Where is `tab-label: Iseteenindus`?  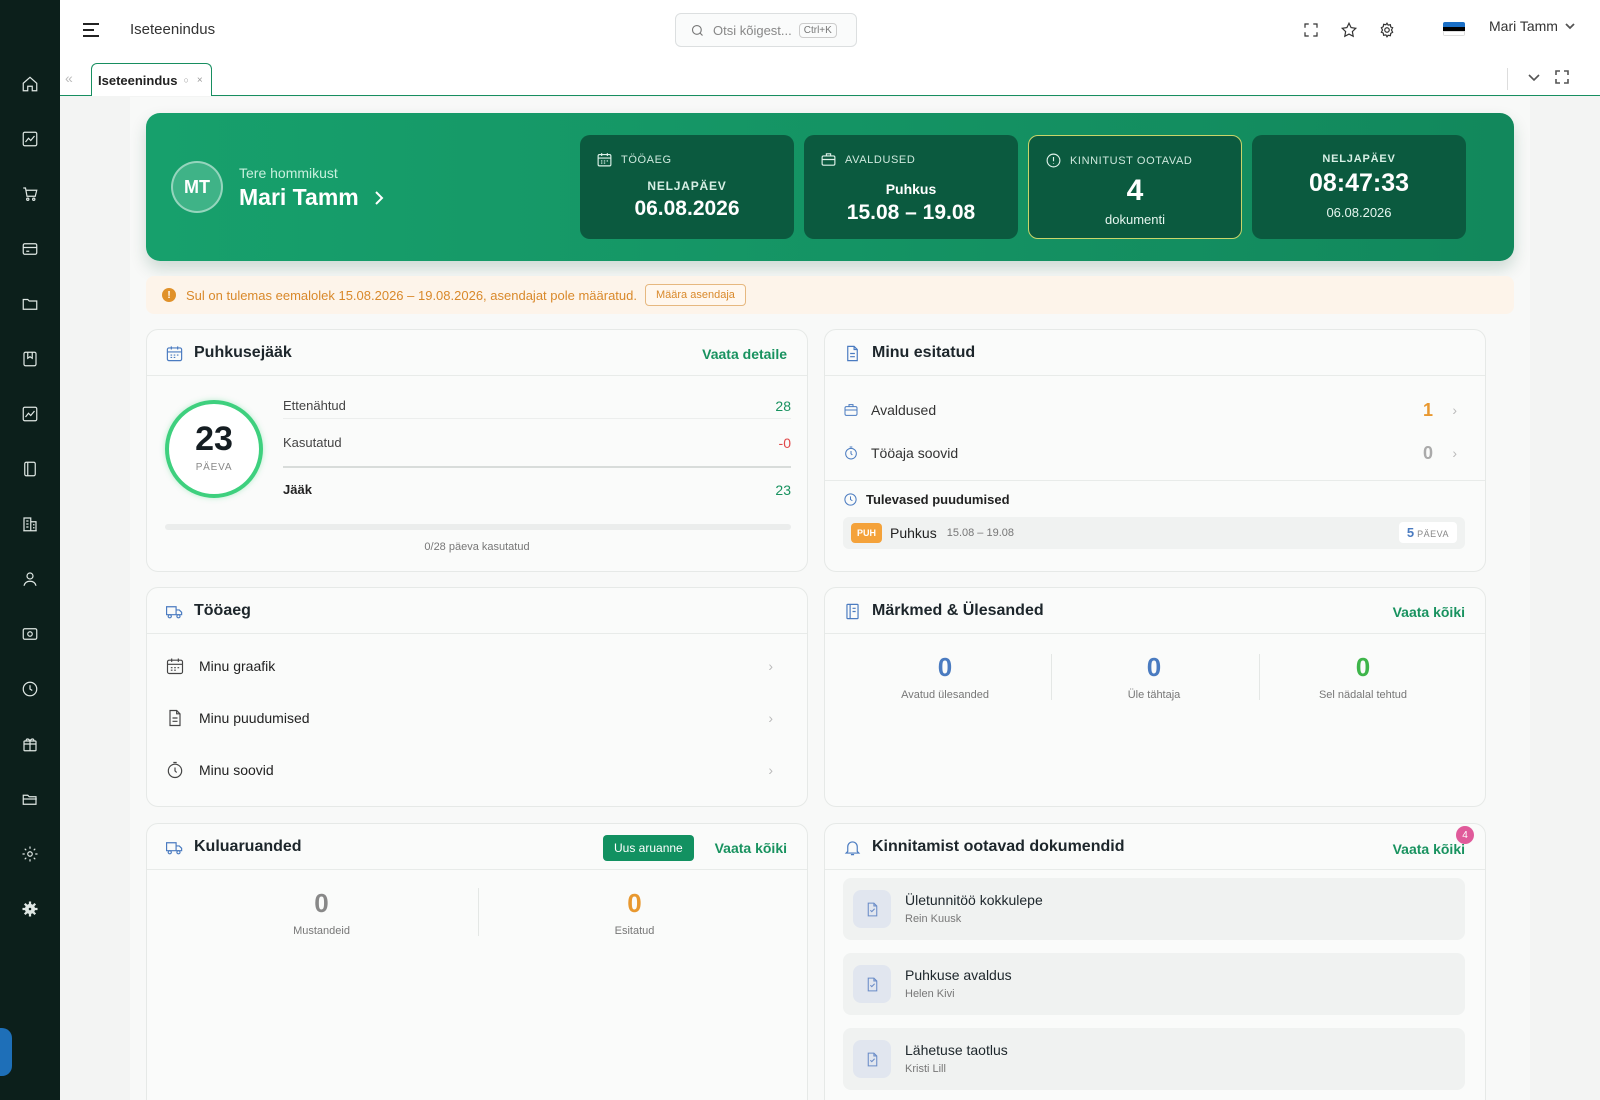 tab-label: Iseteenindus is located at coordinates (138, 80).